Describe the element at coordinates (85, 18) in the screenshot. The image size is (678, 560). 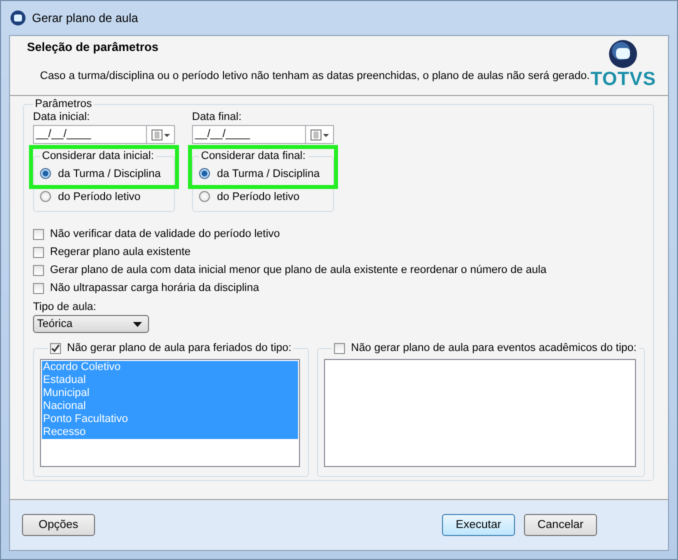
I see `window-title: Gerar plano de aula` at that location.